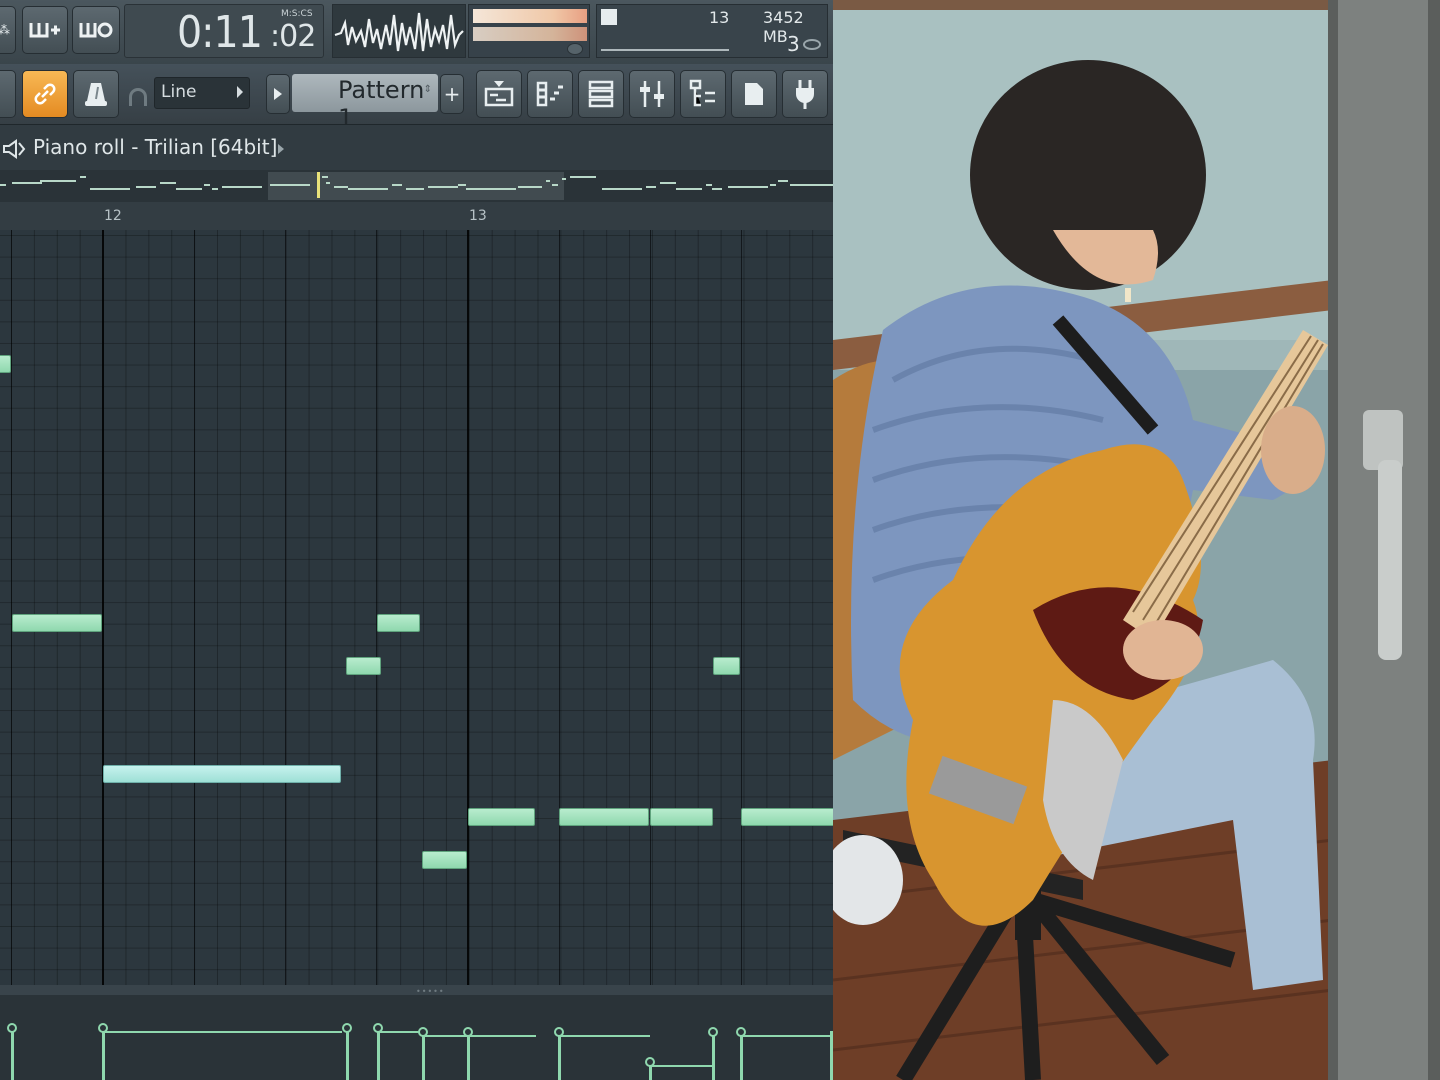  What do you see at coordinates (155, 147) in the screenshot?
I see `piano-roll-title: Piano roll - Trilian [64bit]` at bounding box center [155, 147].